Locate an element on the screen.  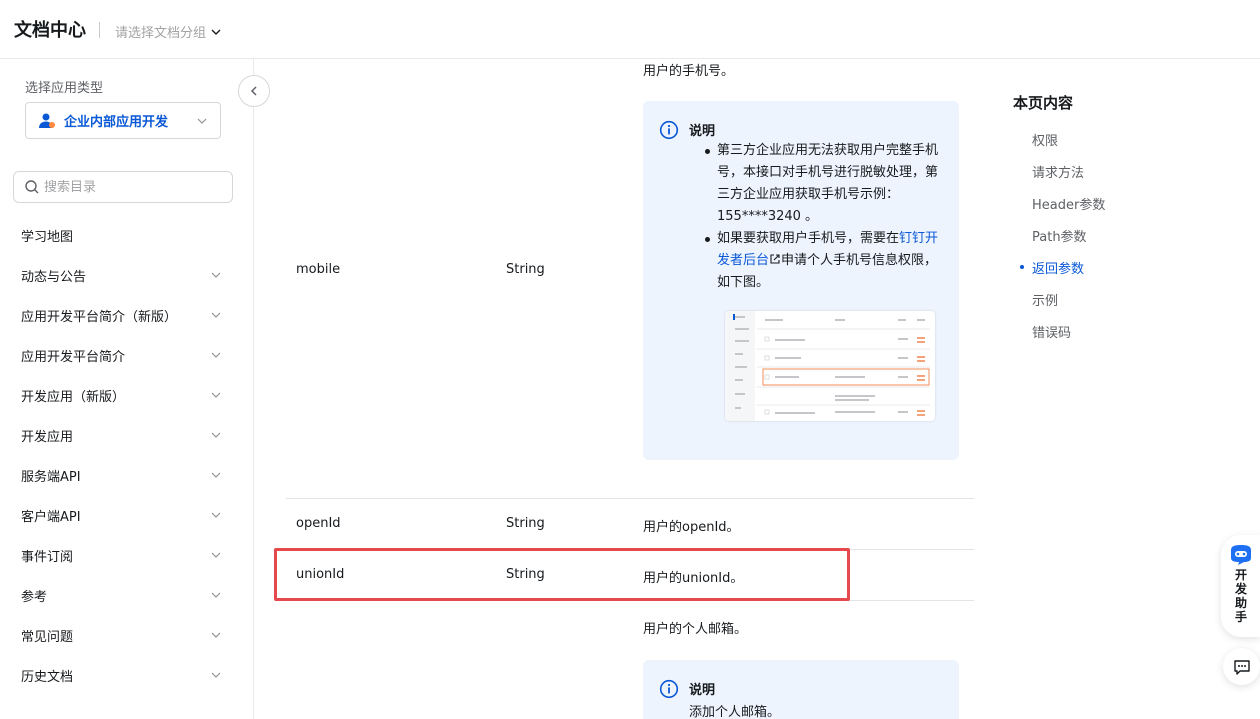
chat-button is located at coordinates (1241, 666).